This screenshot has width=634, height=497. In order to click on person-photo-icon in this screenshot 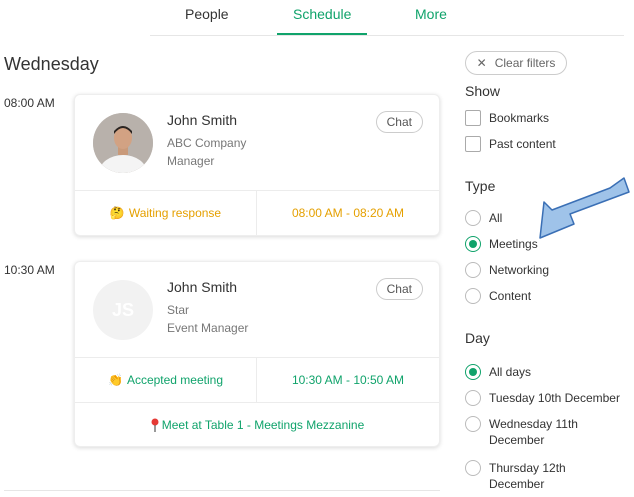, I will do `click(123, 143)`.